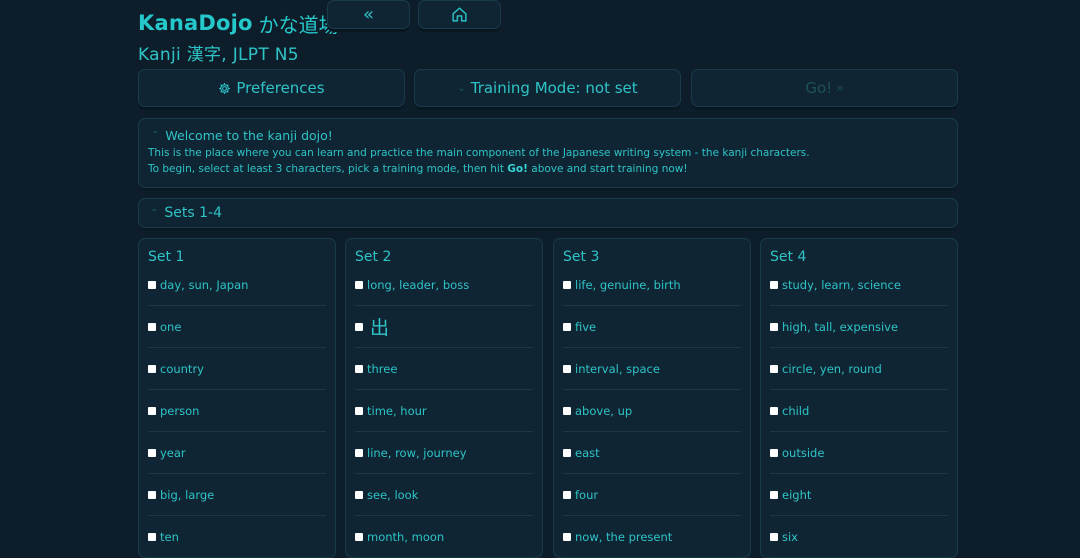 Image resolution: width=1080 pixels, height=558 pixels. Describe the element at coordinates (393, 494) in the screenshot. I see `item-label: see, look` at that location.